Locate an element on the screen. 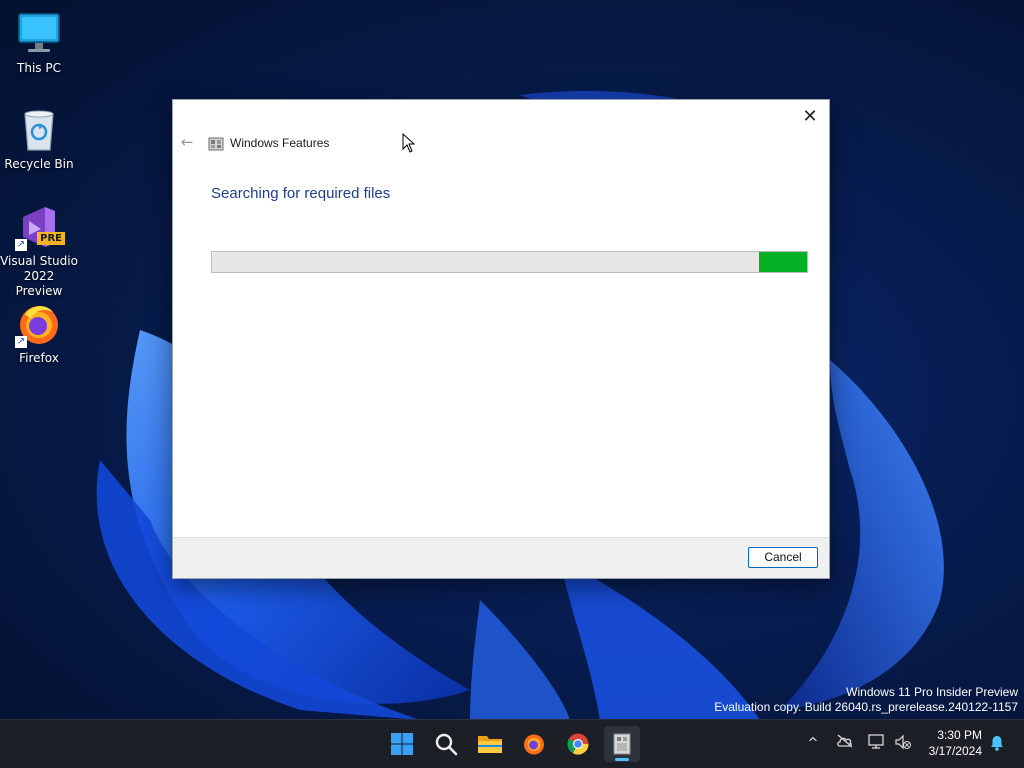  network-icon is located at coordinates (877, 744).